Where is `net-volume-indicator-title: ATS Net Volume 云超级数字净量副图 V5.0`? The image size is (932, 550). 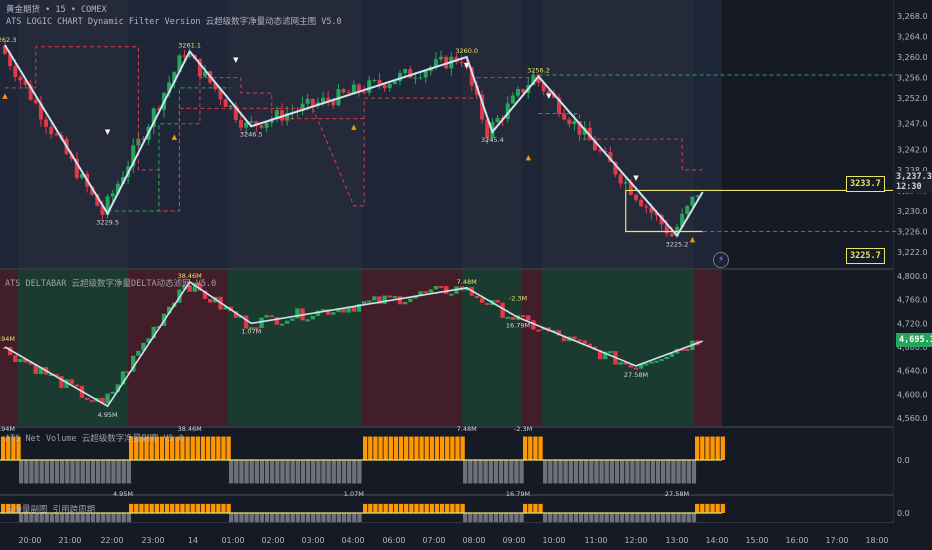 net-volume-indicator-title: ATS Net Volume 云超级数字净量副图 V5.0 is located at coordinates (94, 438).